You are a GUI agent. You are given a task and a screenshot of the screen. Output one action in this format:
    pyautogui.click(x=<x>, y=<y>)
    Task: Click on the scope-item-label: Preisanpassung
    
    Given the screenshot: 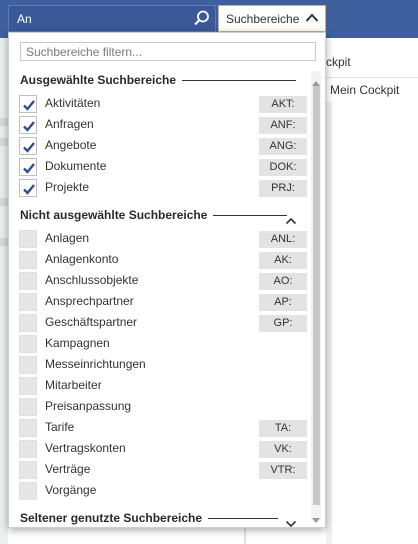 What is the action you would take?
    pyautogui.click(x=88, y=406)
    